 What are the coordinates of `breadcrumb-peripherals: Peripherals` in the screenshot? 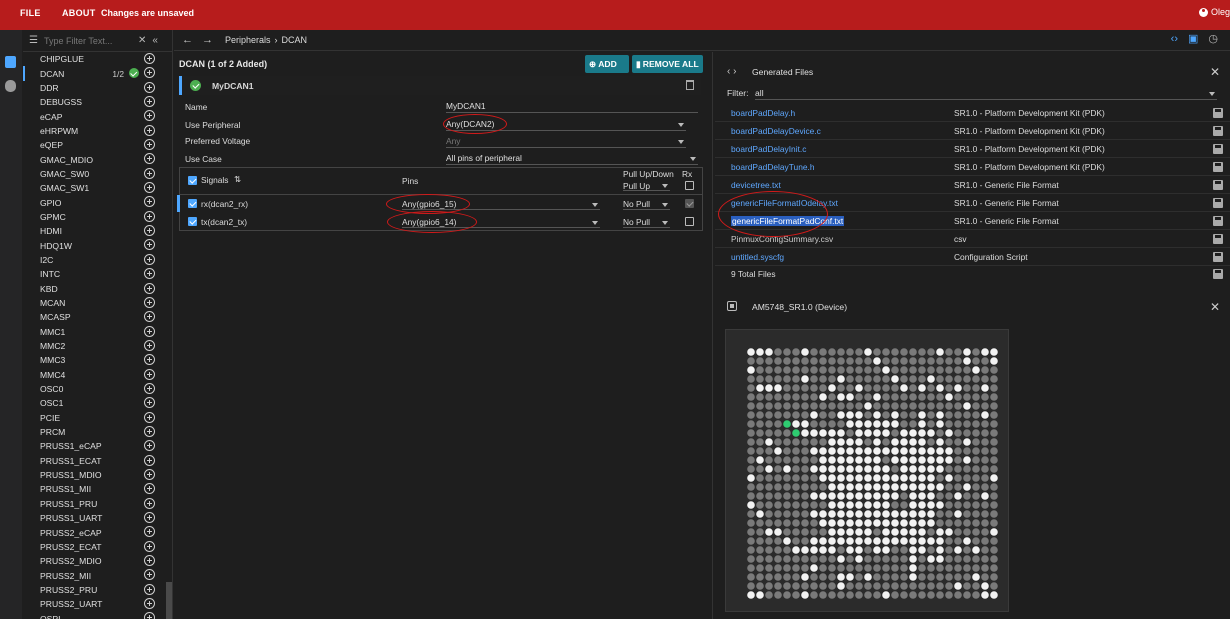 It's located at (248, 40).